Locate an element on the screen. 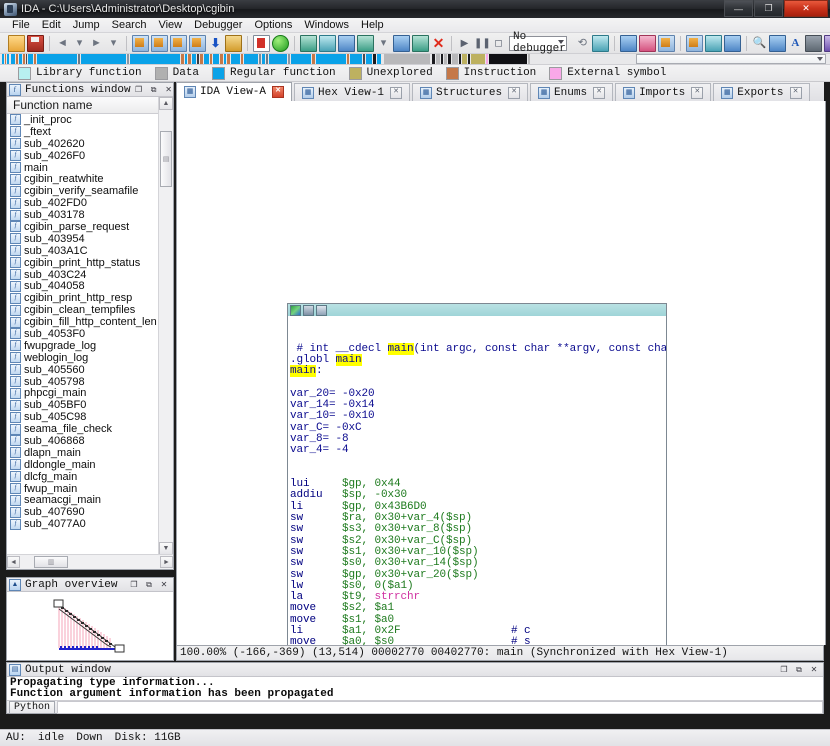  function-list-item: f sub_403C24 is located at coordinates (83, 275).